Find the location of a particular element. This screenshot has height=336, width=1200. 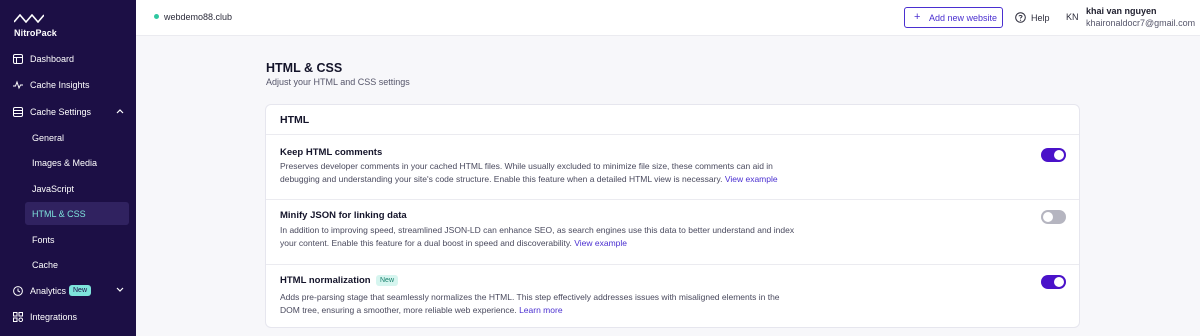

keep-html-comments-toggle is located at coordinates (1053, 155).